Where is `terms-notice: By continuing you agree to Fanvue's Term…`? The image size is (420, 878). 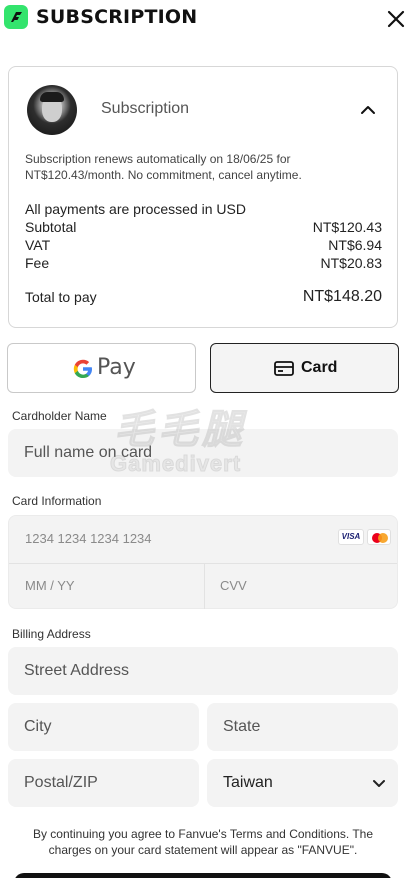 terms-notice: By continuing you agree to Fanvue's Term… is located at coordinates (203, 842).